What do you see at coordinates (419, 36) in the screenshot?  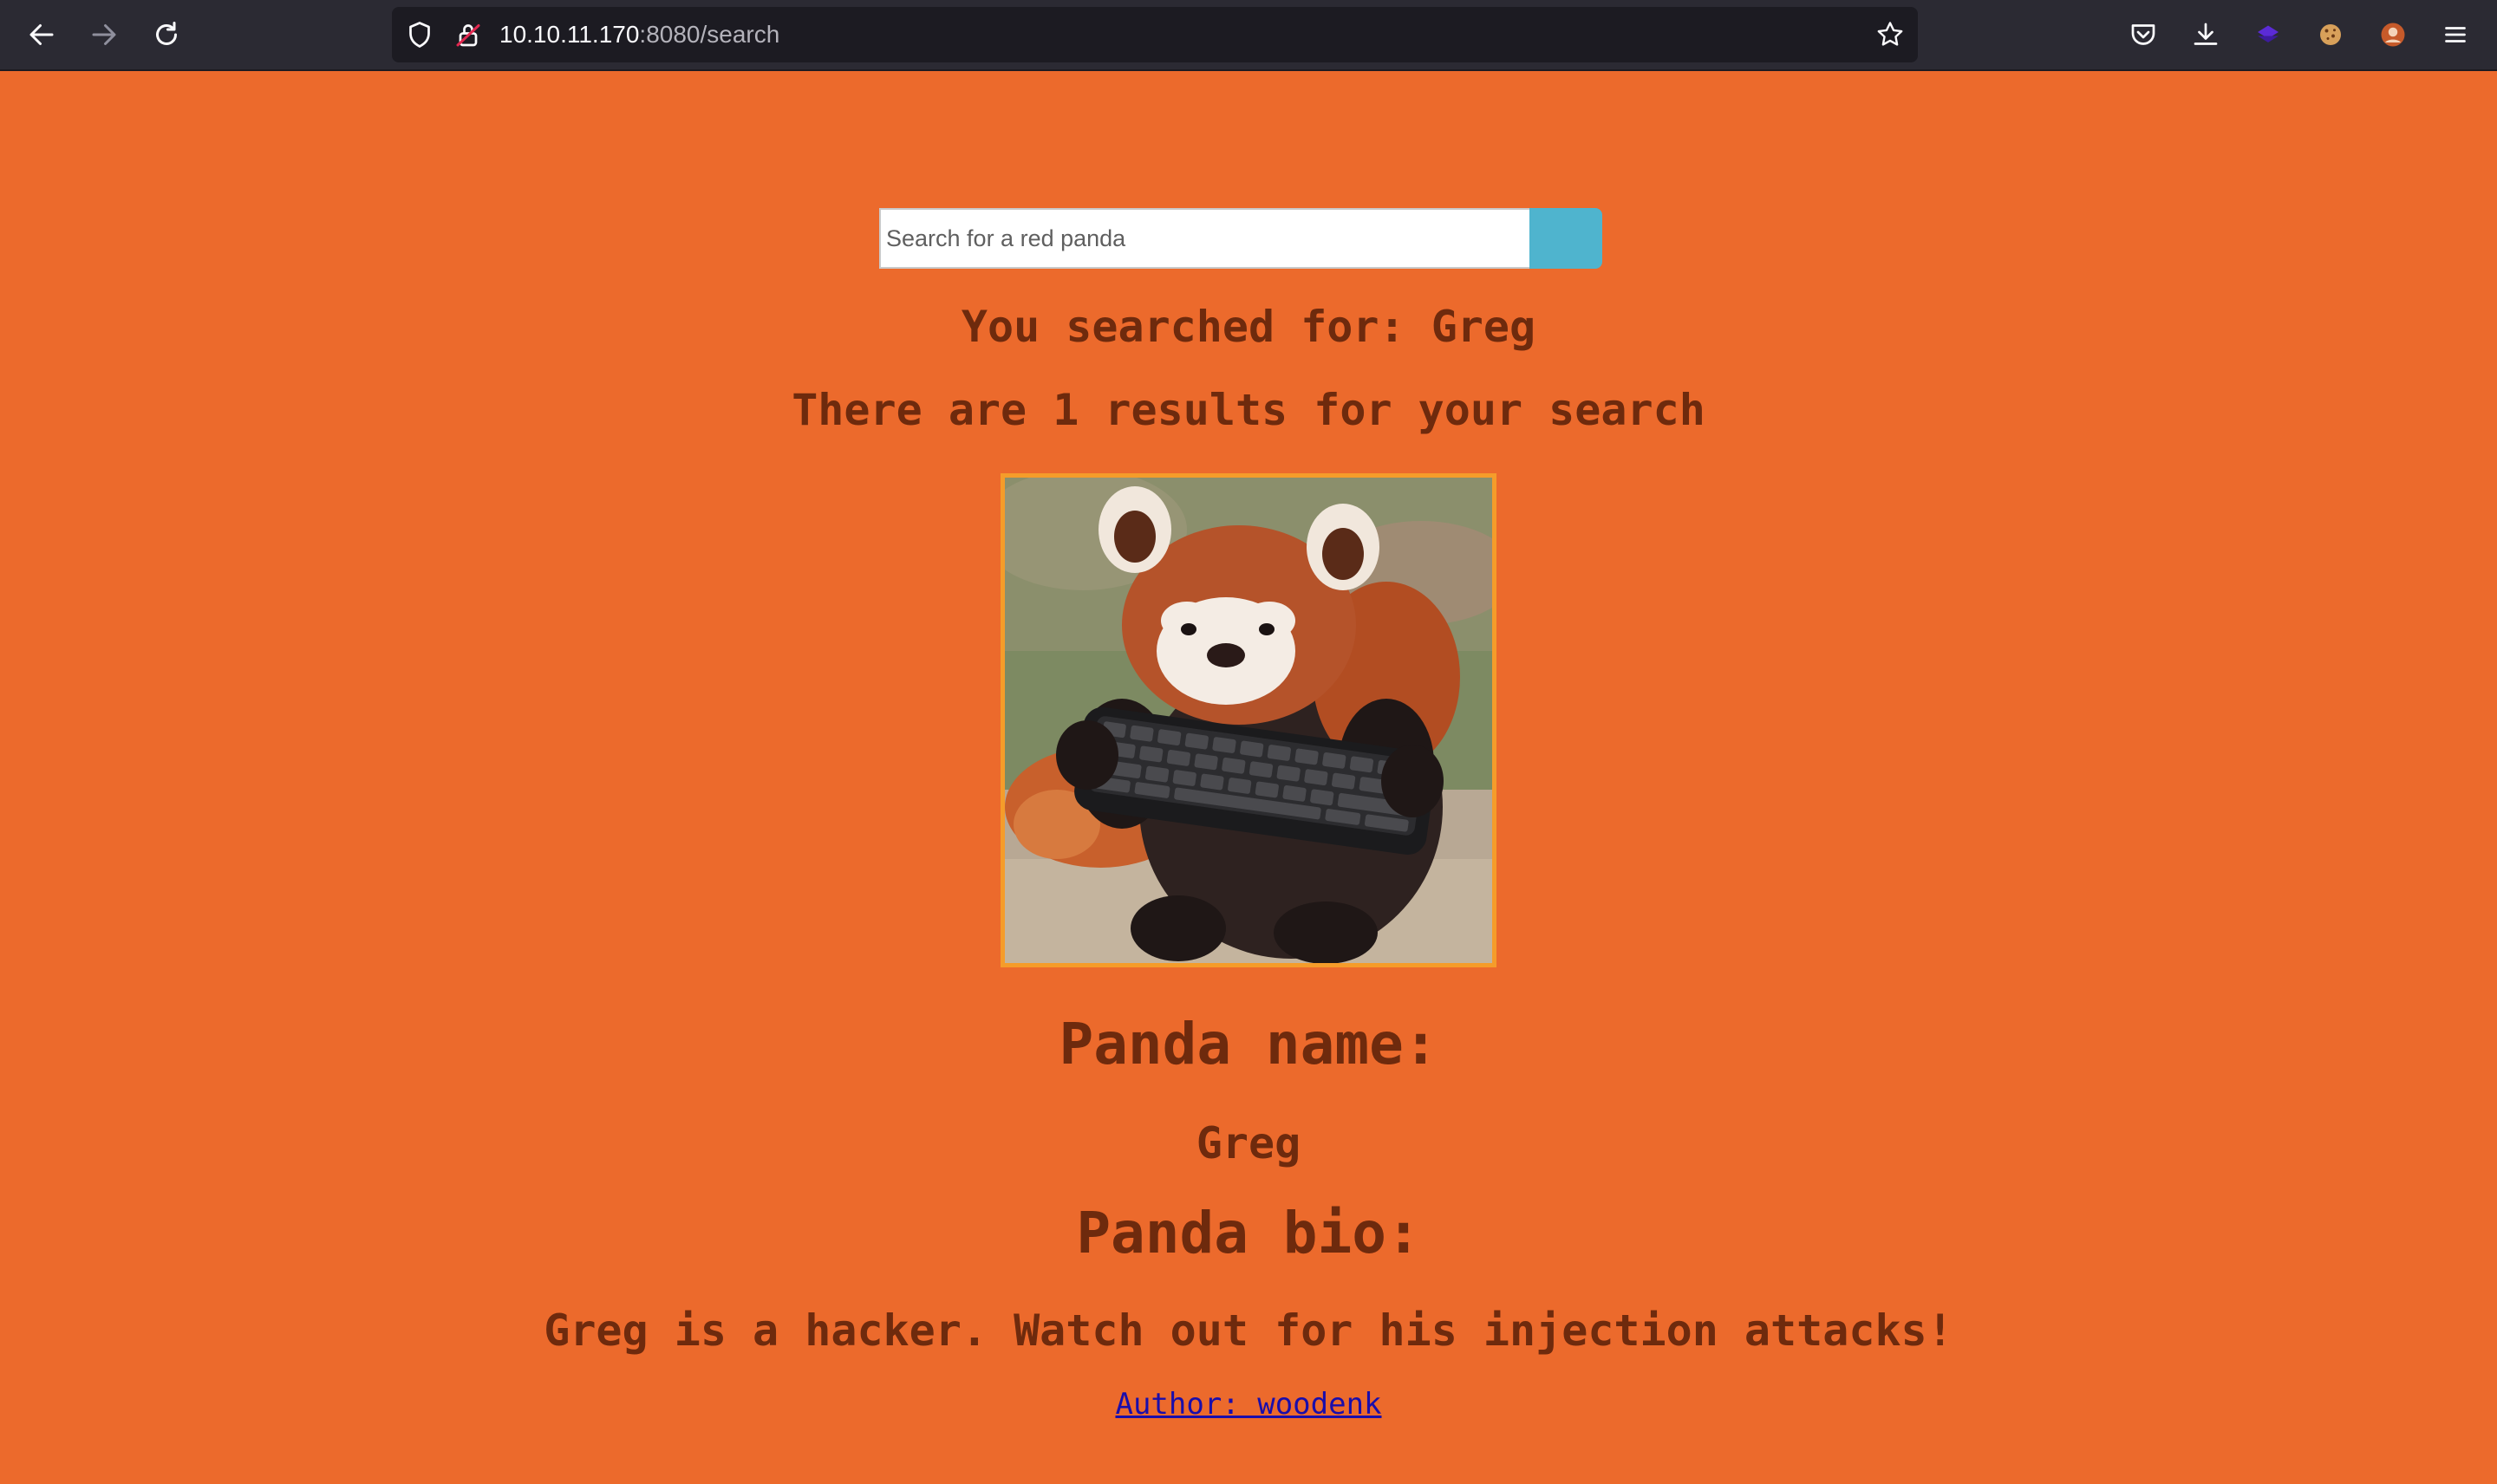 I see `shield-icon` at bounding box center [419, 36].